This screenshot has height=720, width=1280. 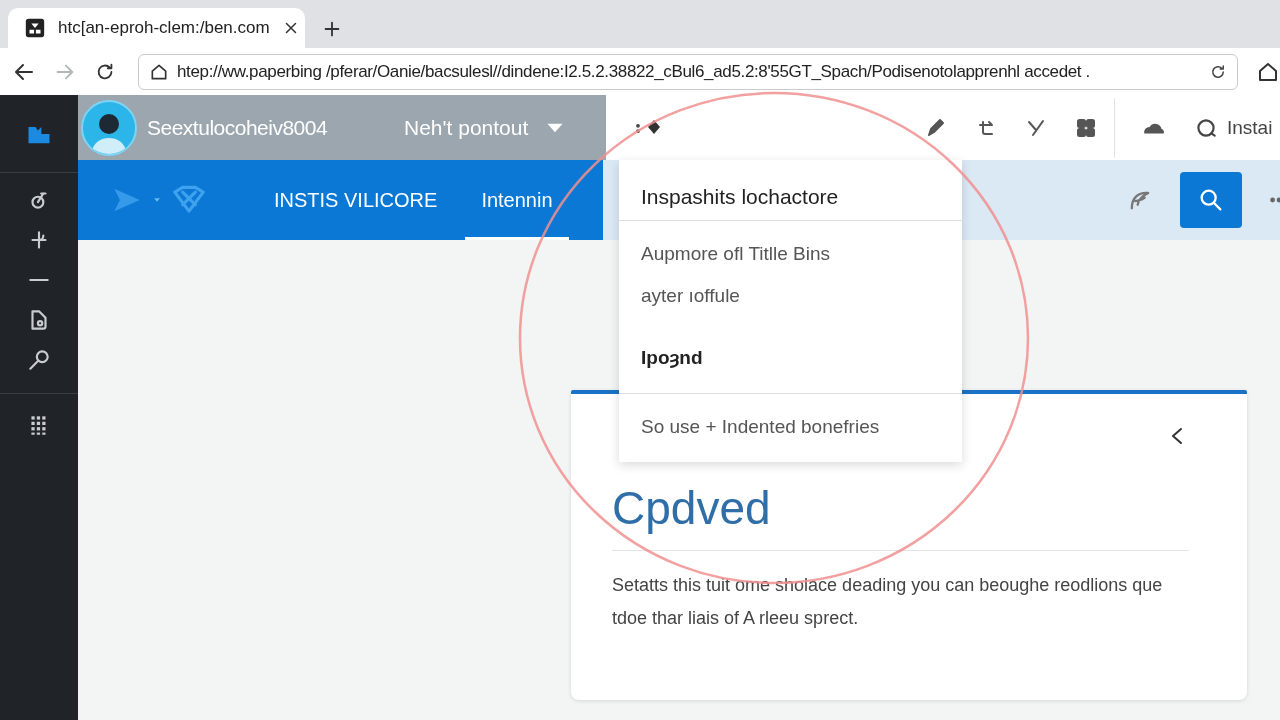 I want to click on toolbar-label: Instai, so click(x=1250, y=127).